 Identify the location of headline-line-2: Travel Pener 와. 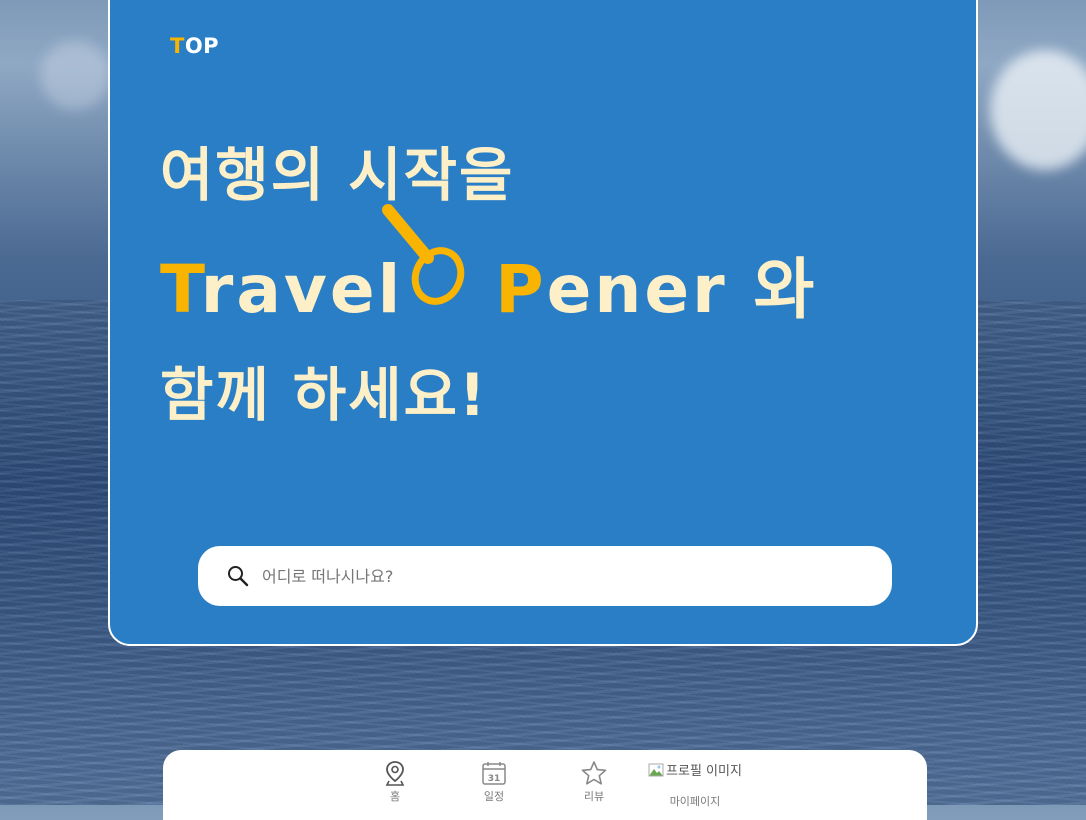
(488, 284).